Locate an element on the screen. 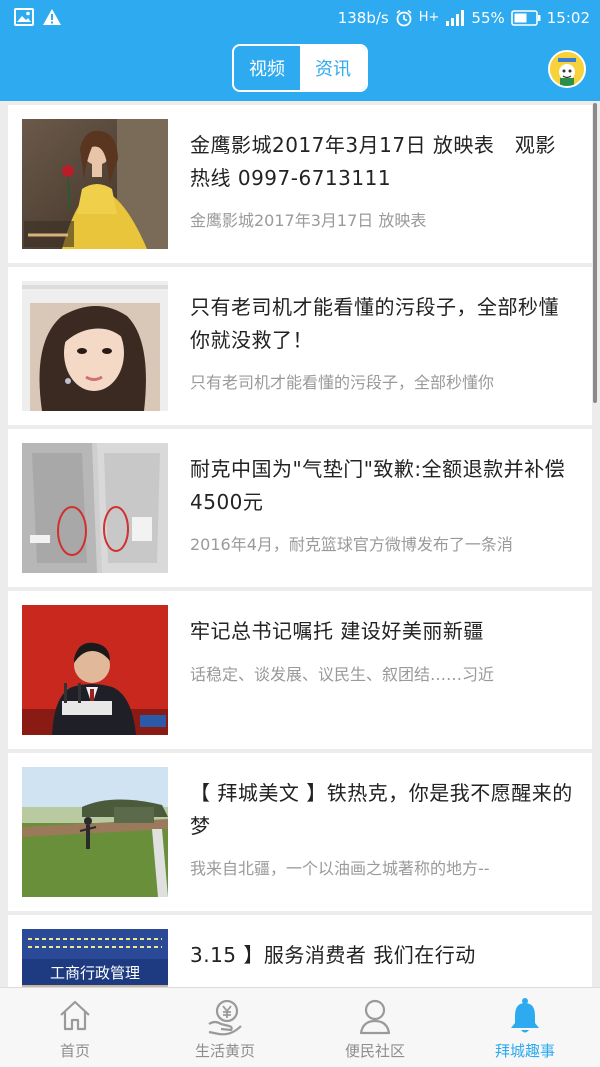 The width and height of the screenshot is (600, 1067). nav-community: 便民社区 is located at coordinates (375, 1027).